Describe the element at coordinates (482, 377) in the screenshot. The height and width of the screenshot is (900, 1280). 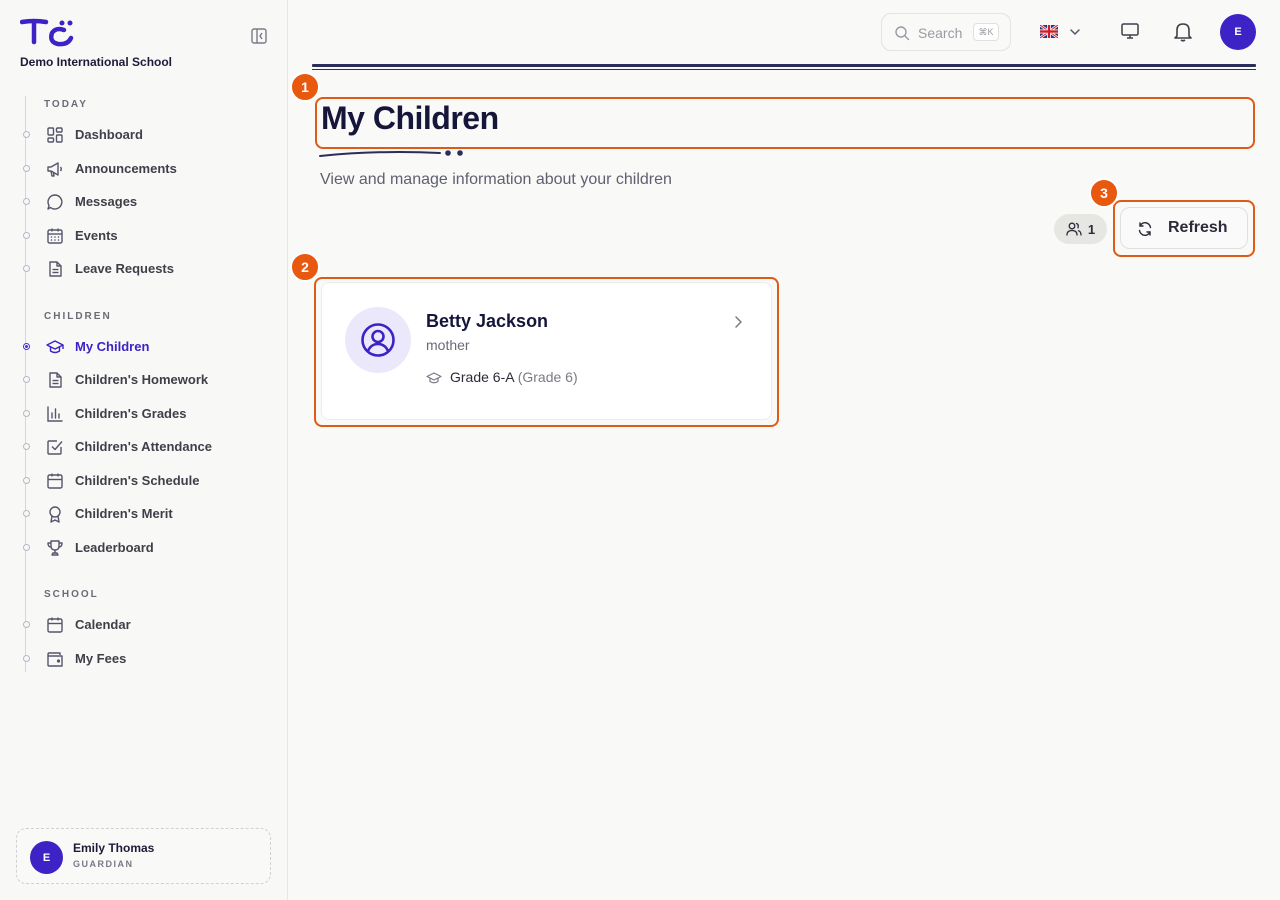
I see `child-class: Grade 6-A` at that location.